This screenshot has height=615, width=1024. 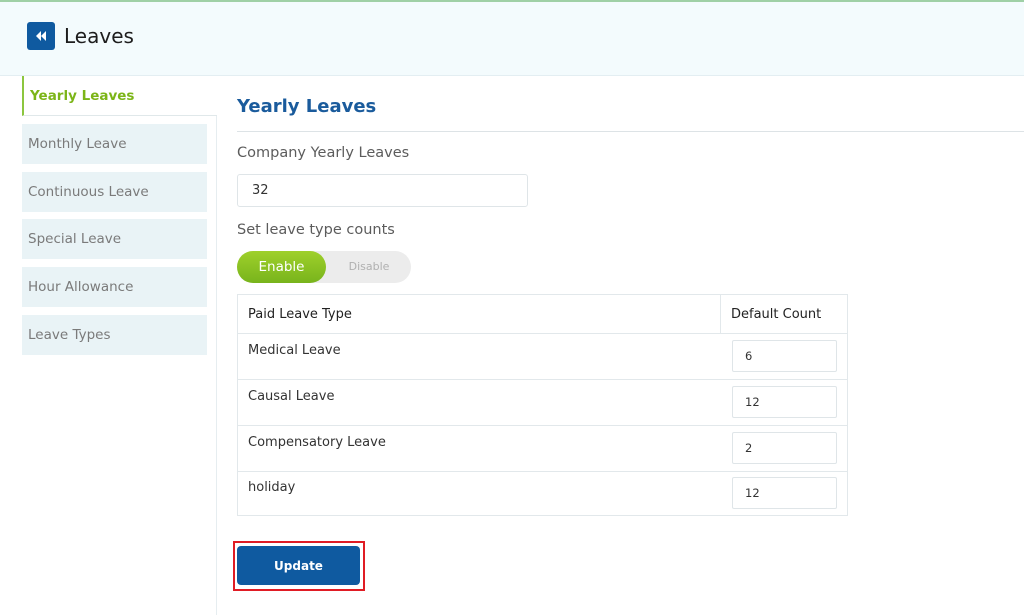 I want to click on sidebar-item-special-leave: Special Leave, so click(x=114, y=239).